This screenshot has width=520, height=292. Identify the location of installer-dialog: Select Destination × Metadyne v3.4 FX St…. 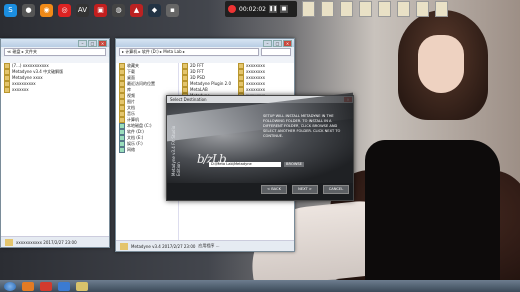
(260, 146).